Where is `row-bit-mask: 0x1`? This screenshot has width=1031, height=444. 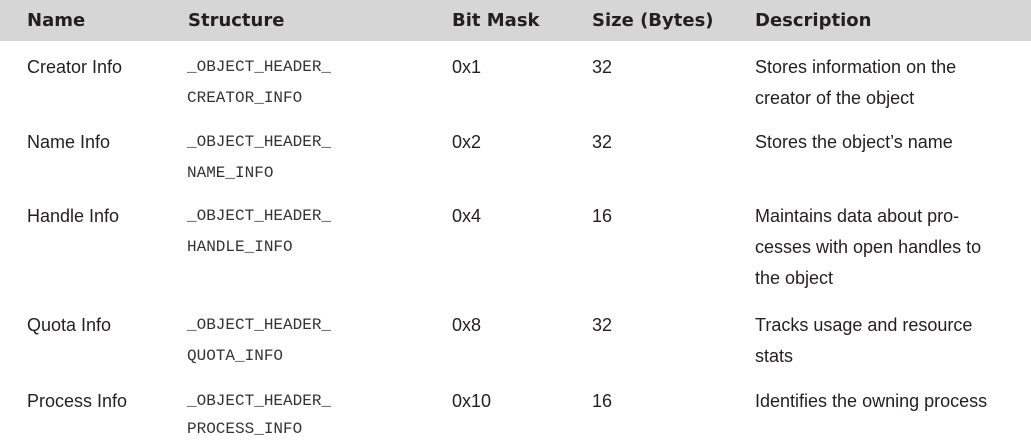
row-bit-mask: 0x1 is located at coordinates (467, 67).